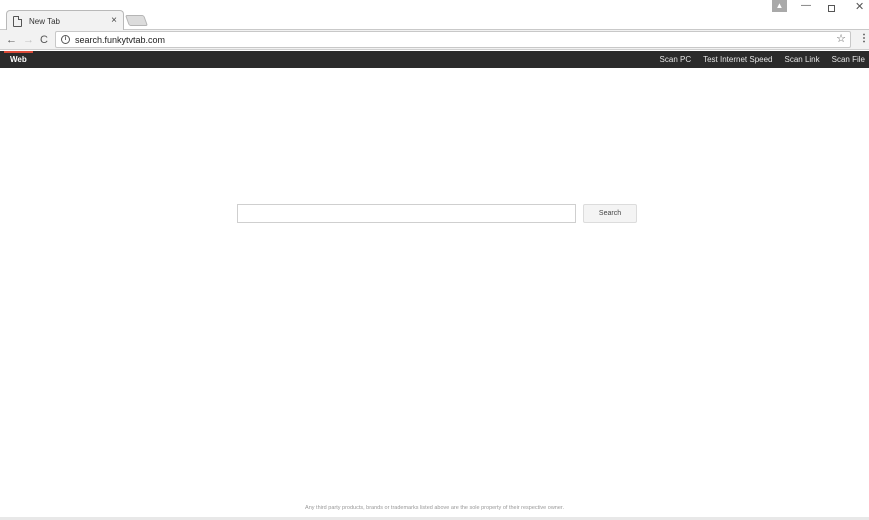 This screenshot has width=869, height=520. I want to click on address-bar: i search.funkytvtab.com ☆, so click(453, 39).